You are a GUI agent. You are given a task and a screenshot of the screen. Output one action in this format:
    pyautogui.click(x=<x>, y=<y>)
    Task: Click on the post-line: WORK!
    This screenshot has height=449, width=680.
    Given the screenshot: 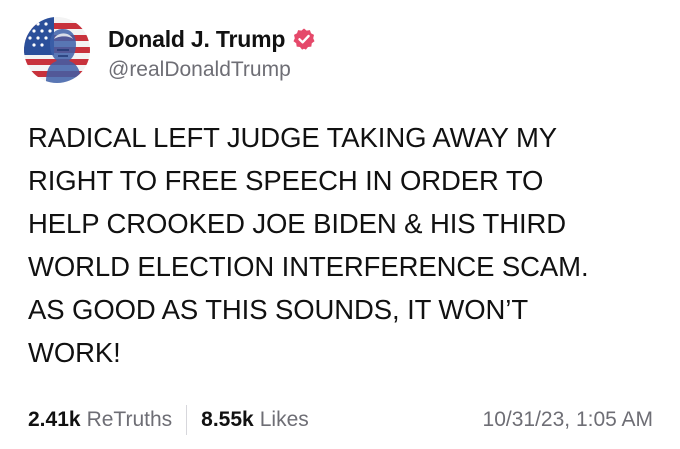 What is the action you would take?
    pyautogui.click(x=74, y=352)
    